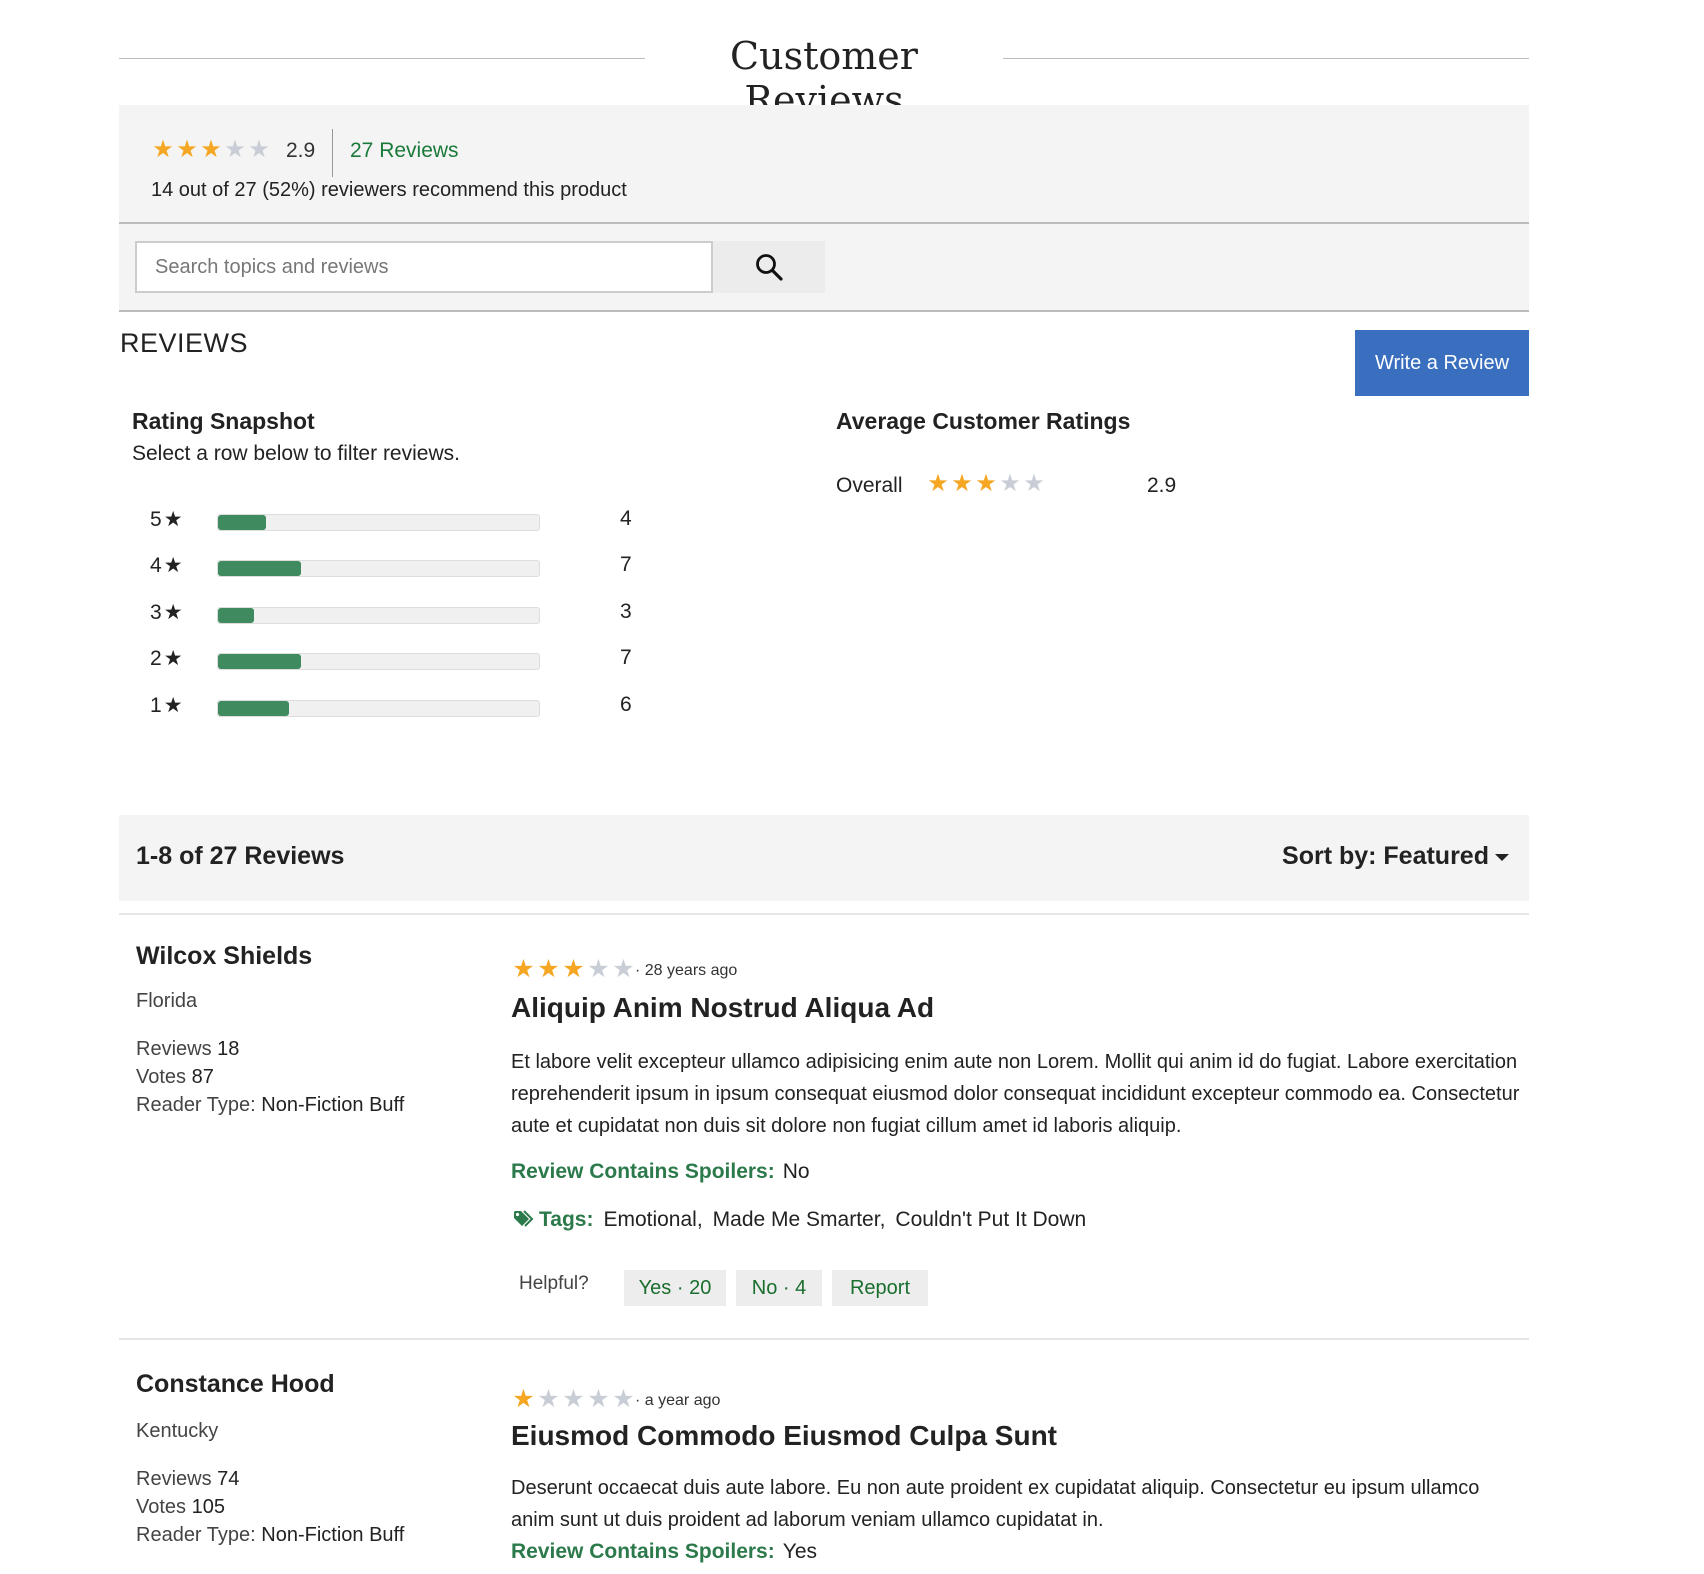 The height and width of the screenshot is (1574, 1704). What do you see at coordinates (779, 1288) in the screenshot?
I see `helpful-no-button: No · 4` at bounding box center [779, 1288].